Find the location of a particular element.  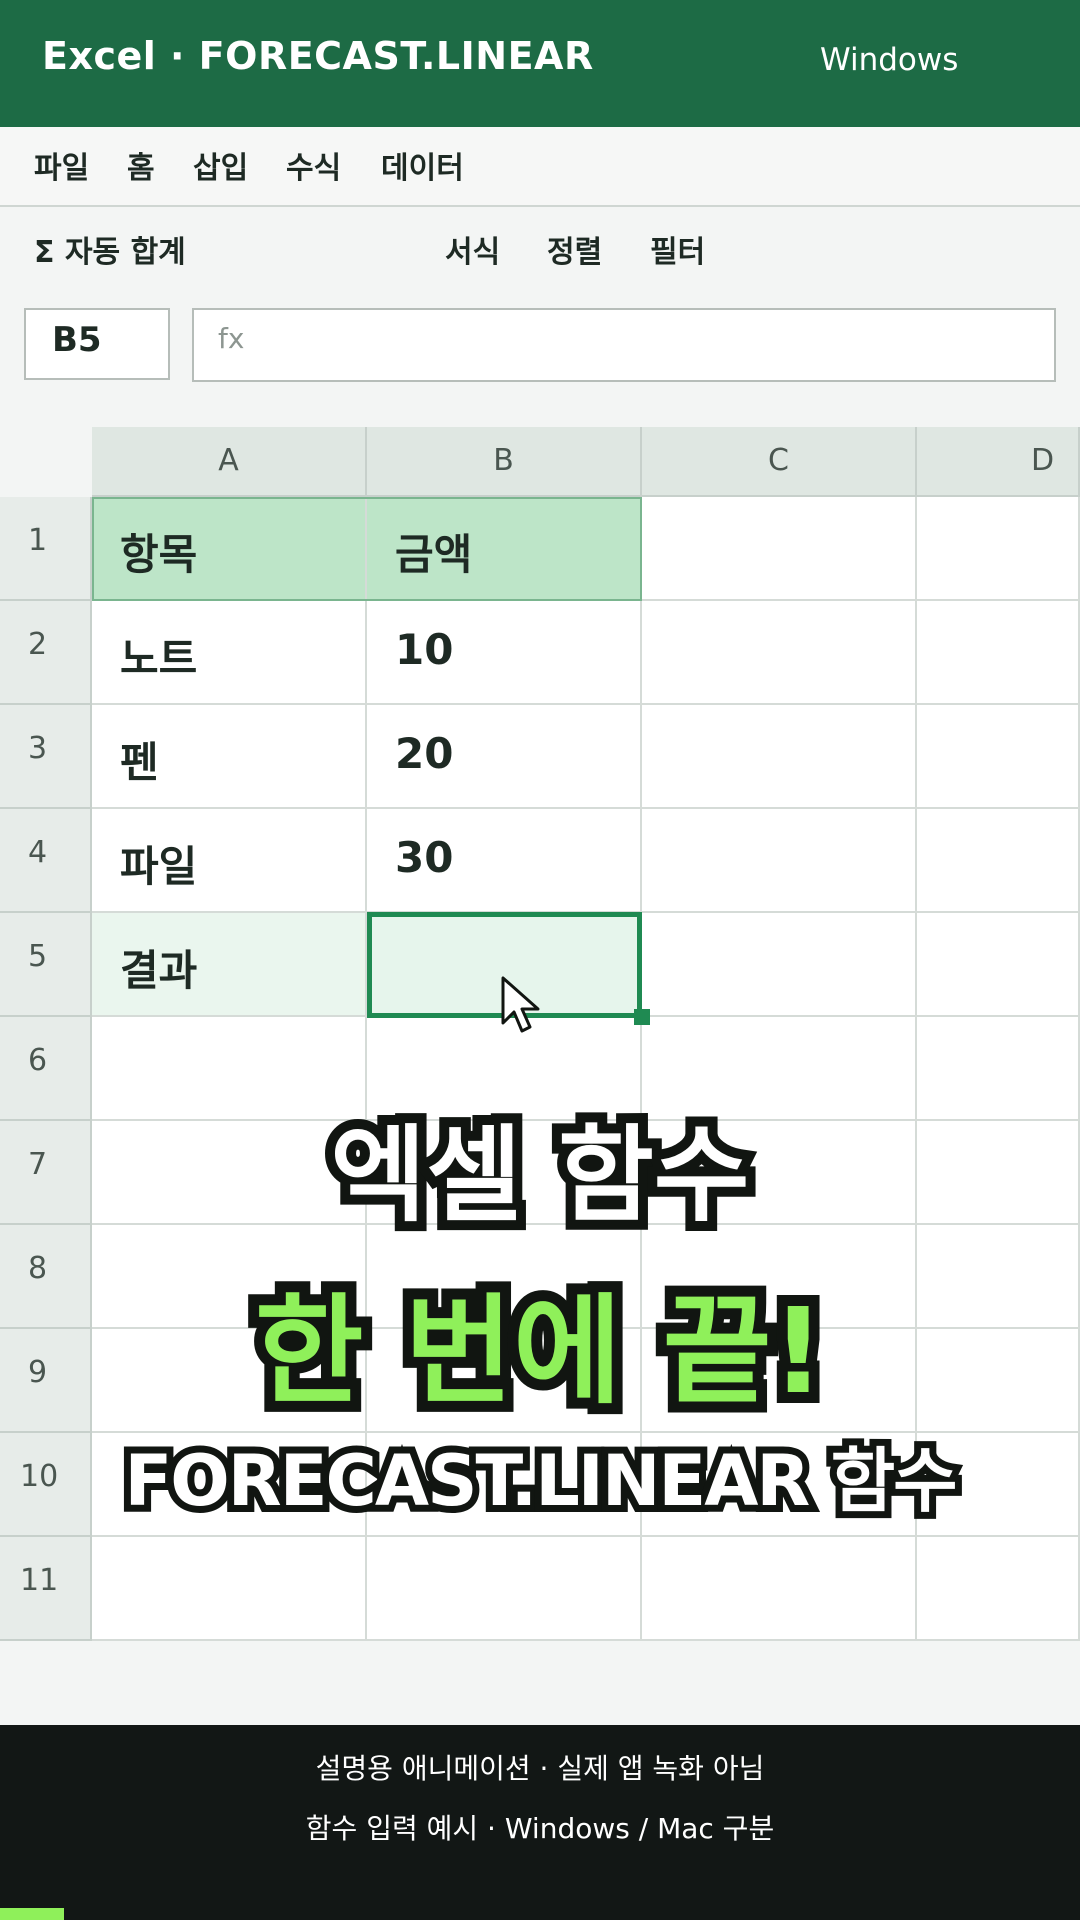

column-header-c: C is located at coordinates (779, 462).